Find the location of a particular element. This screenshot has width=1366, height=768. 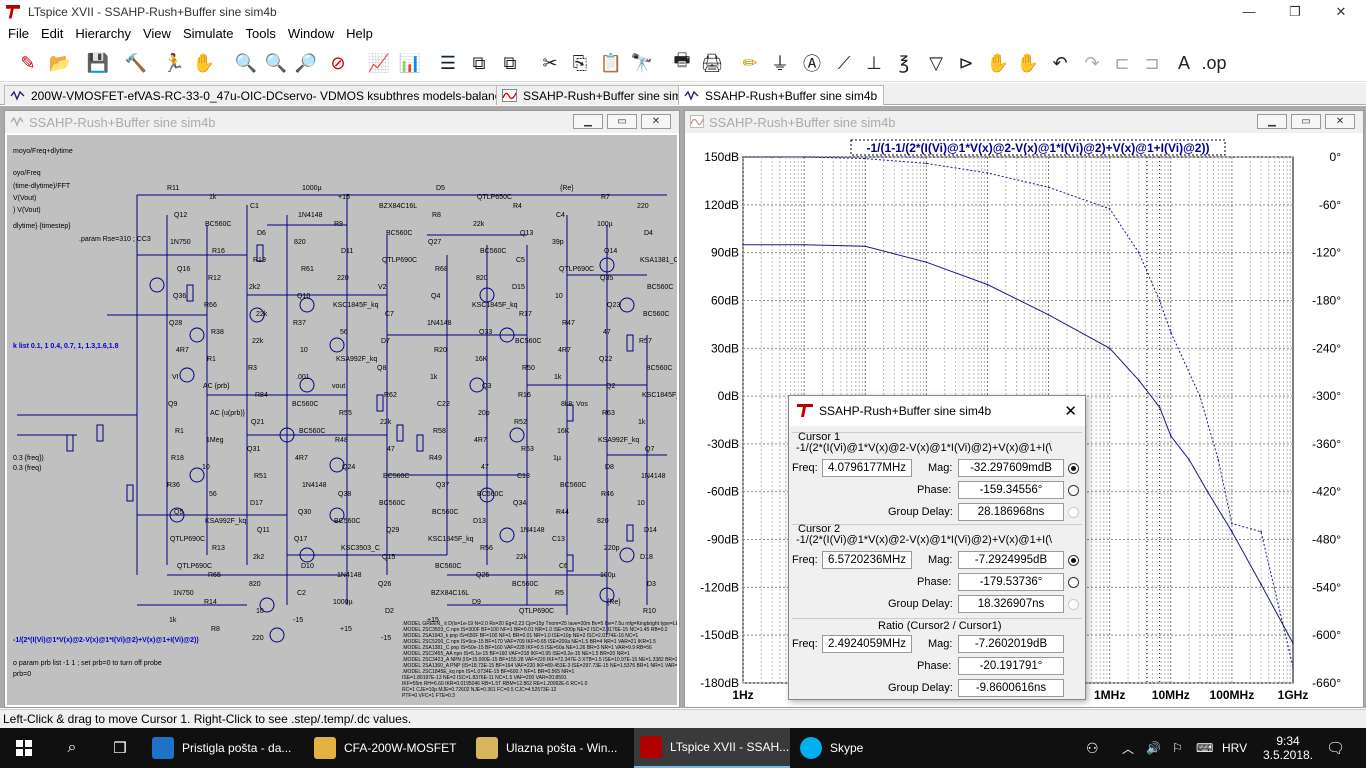

zoom-out-icon: 🔎 is located at coordinates (306, 63).